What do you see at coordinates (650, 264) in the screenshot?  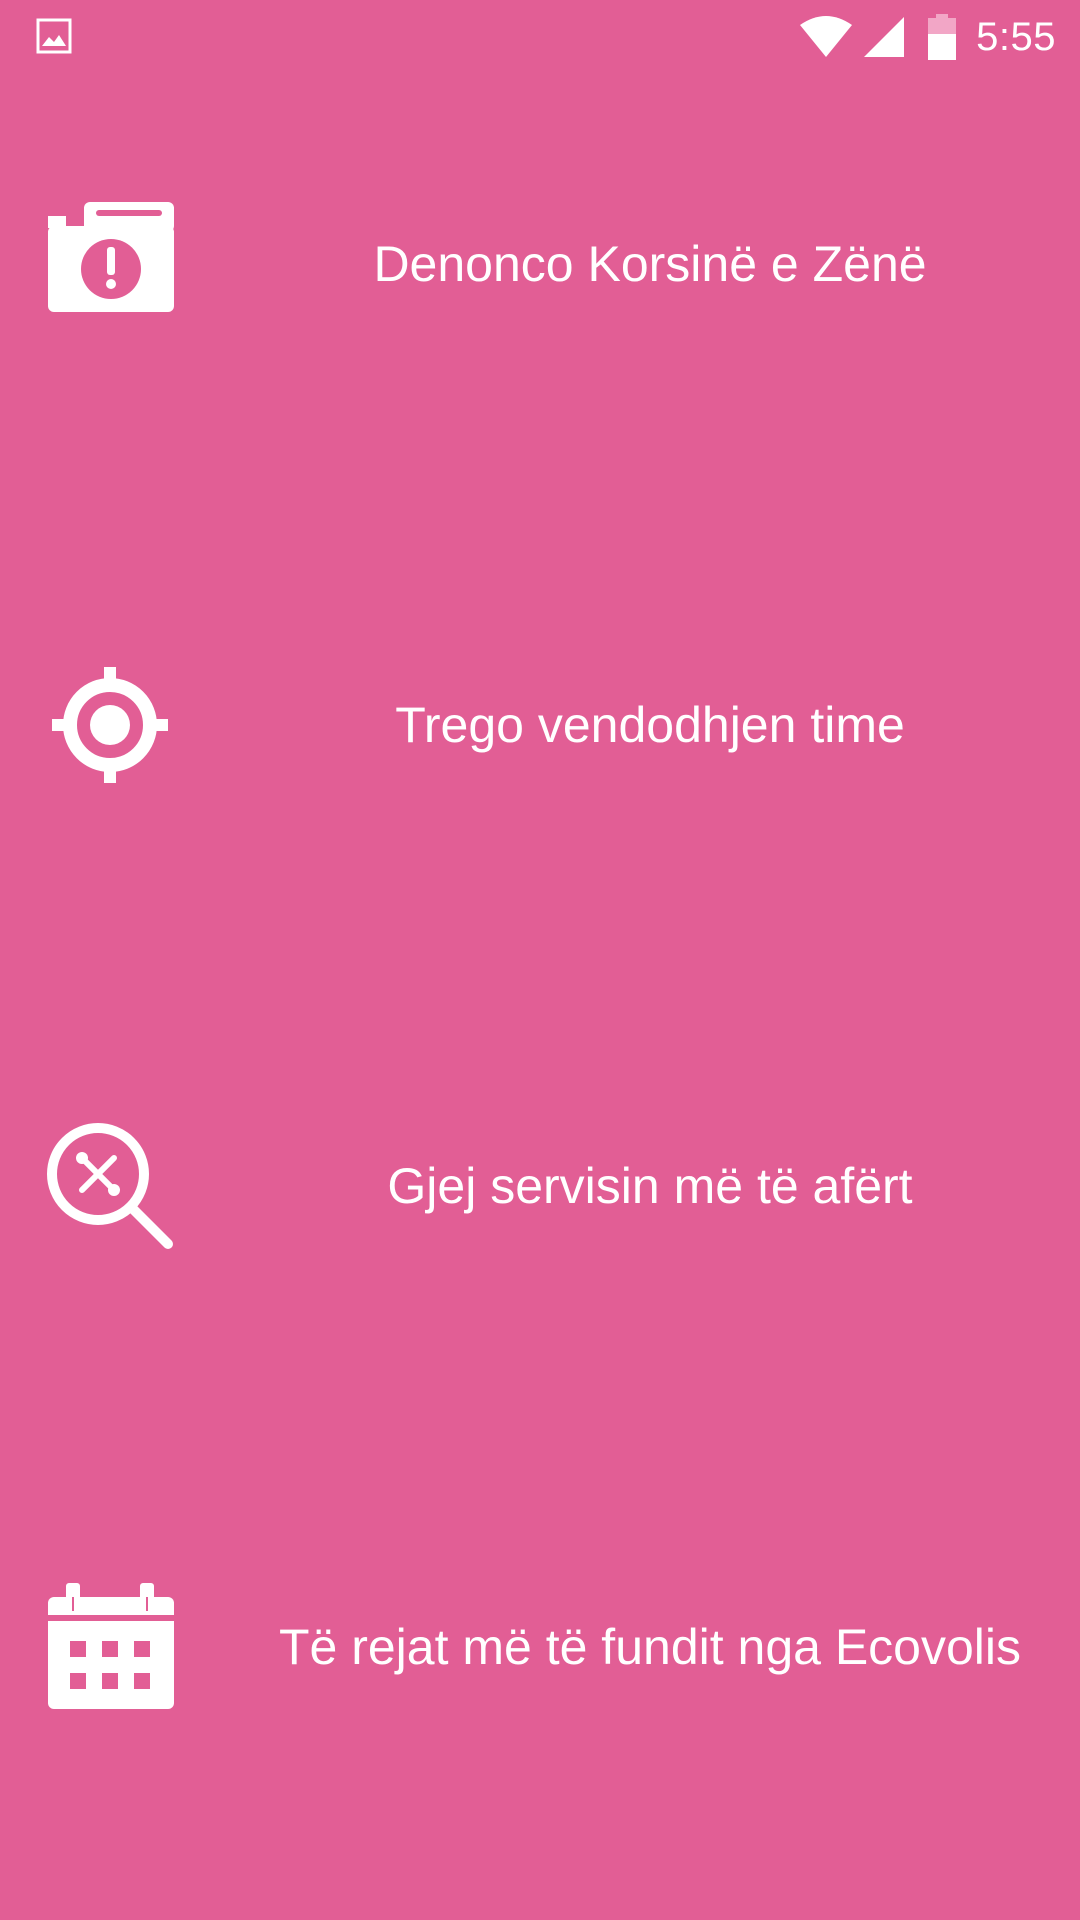 I see `menu-item-label: Denonco Korsinë e Zënë` at bounding box center [650, 264].